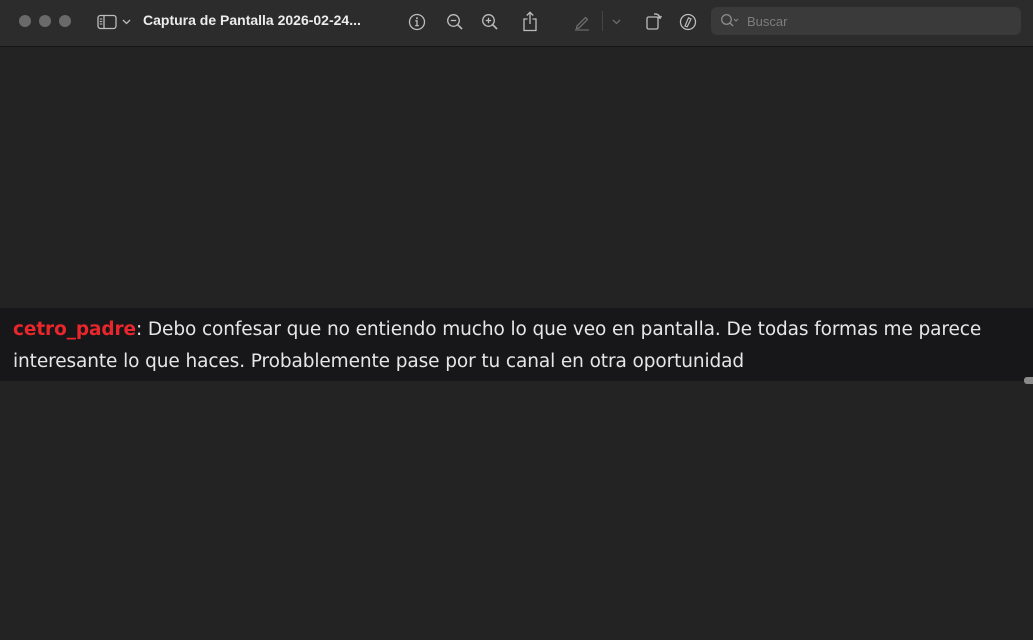 This screenshot has height=640, width=1033. I want to click on zoom-out-icon, so click(455, 22).